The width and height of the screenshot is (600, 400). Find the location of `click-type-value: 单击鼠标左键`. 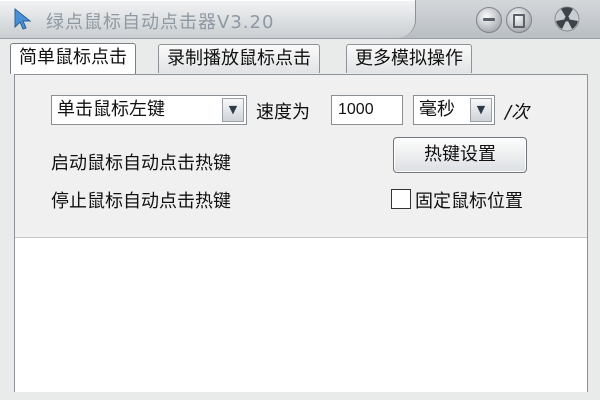

click-type-value: 单击鼠标左键 is located at coordinates (111, 109).